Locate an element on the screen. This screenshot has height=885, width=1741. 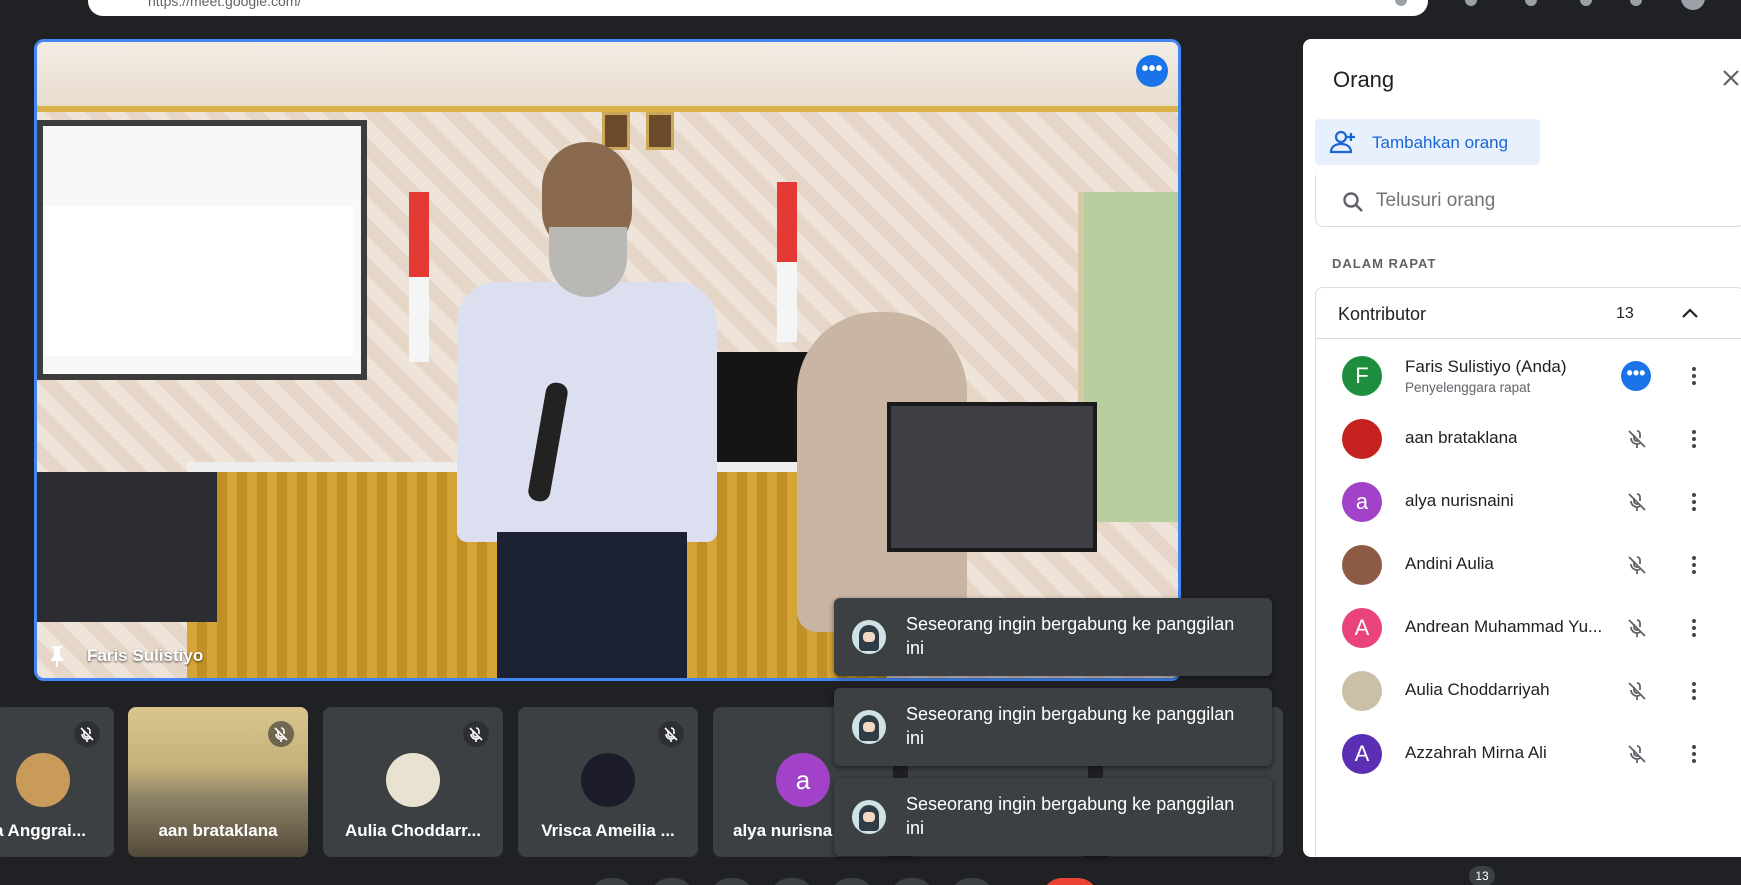
reactions-button is located at coordinates (912, 881).